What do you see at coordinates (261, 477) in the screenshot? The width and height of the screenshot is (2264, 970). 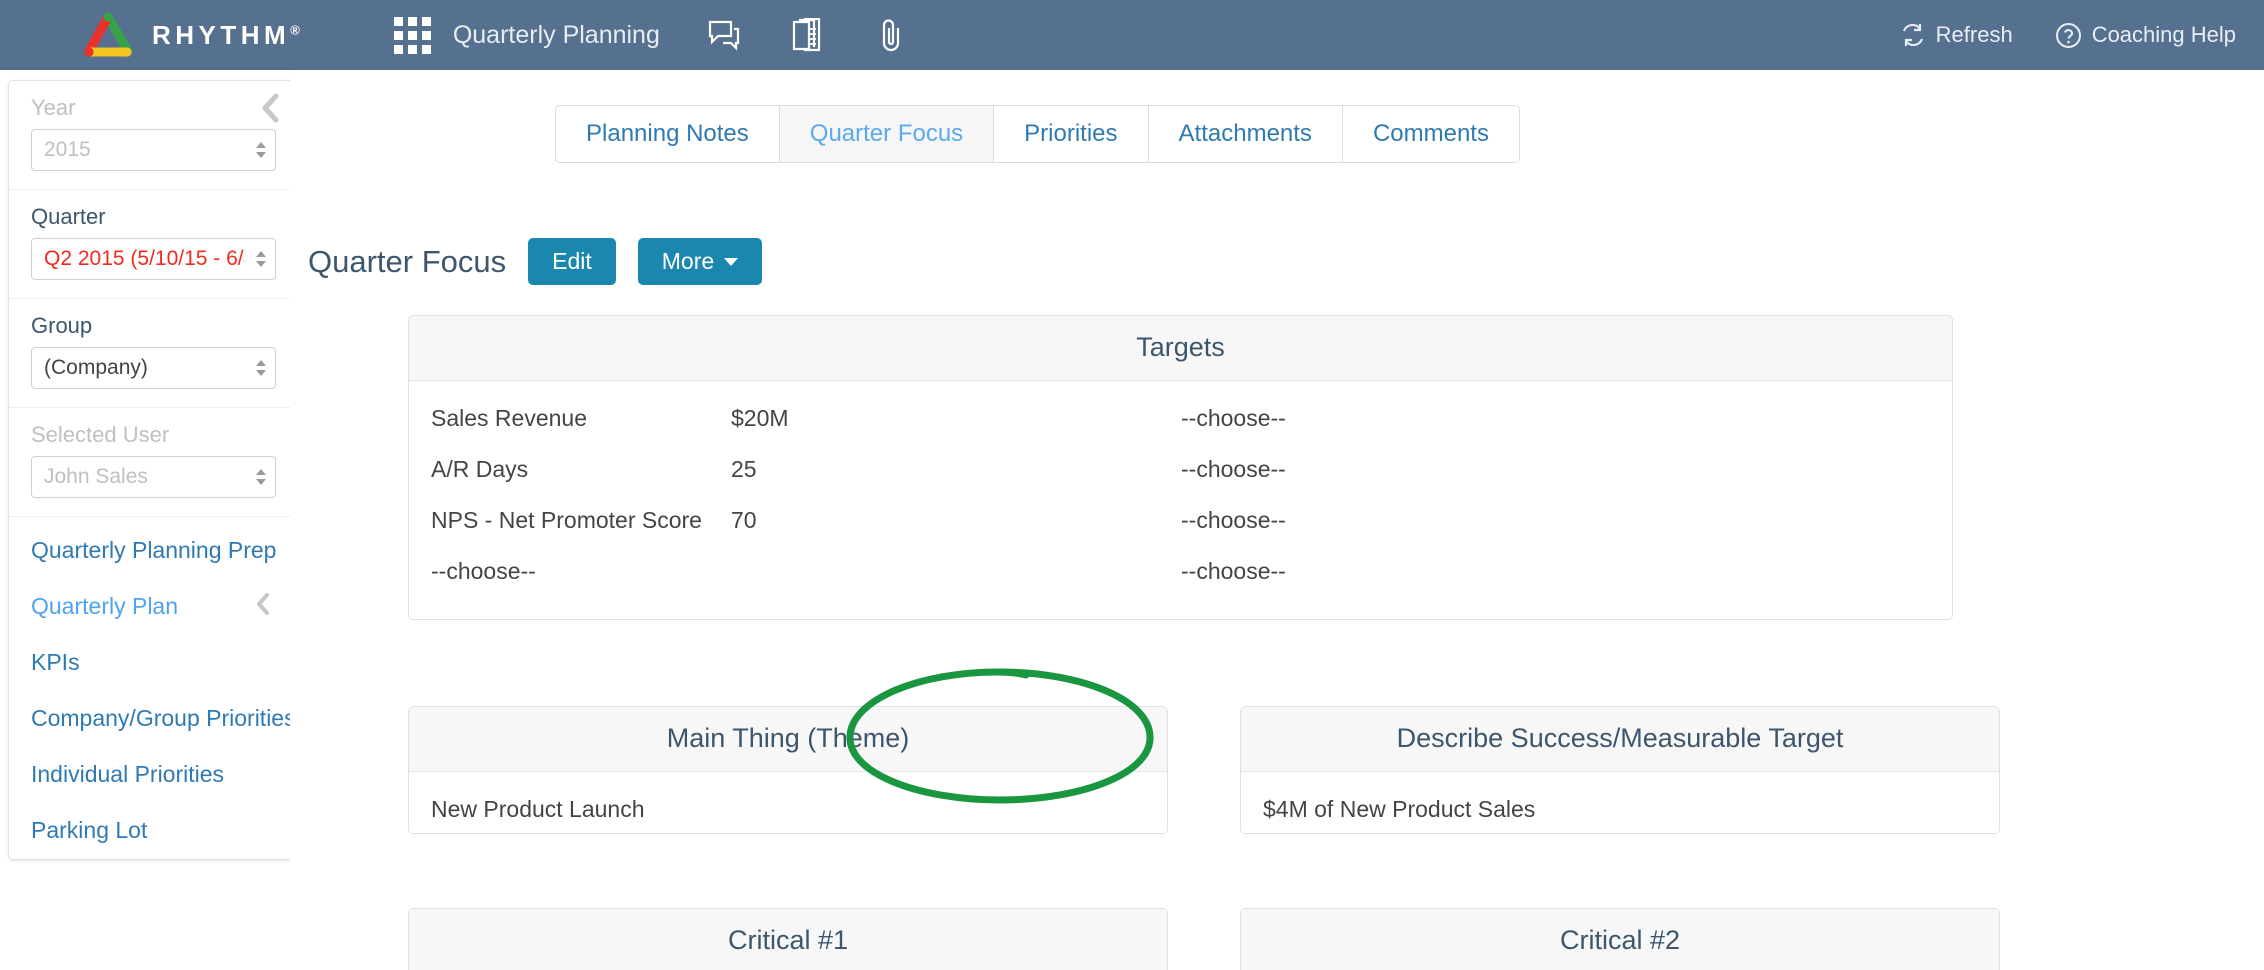 I see `selected-user-stepper-icon` at bounding box center [261, 477].